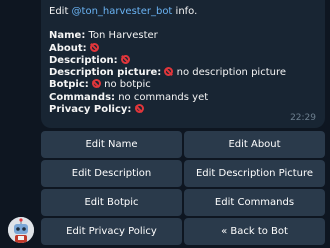 The width and height of the screenshot is (330, 248). I want to click on edit-description-button: Edit Description, so click(111, 173).